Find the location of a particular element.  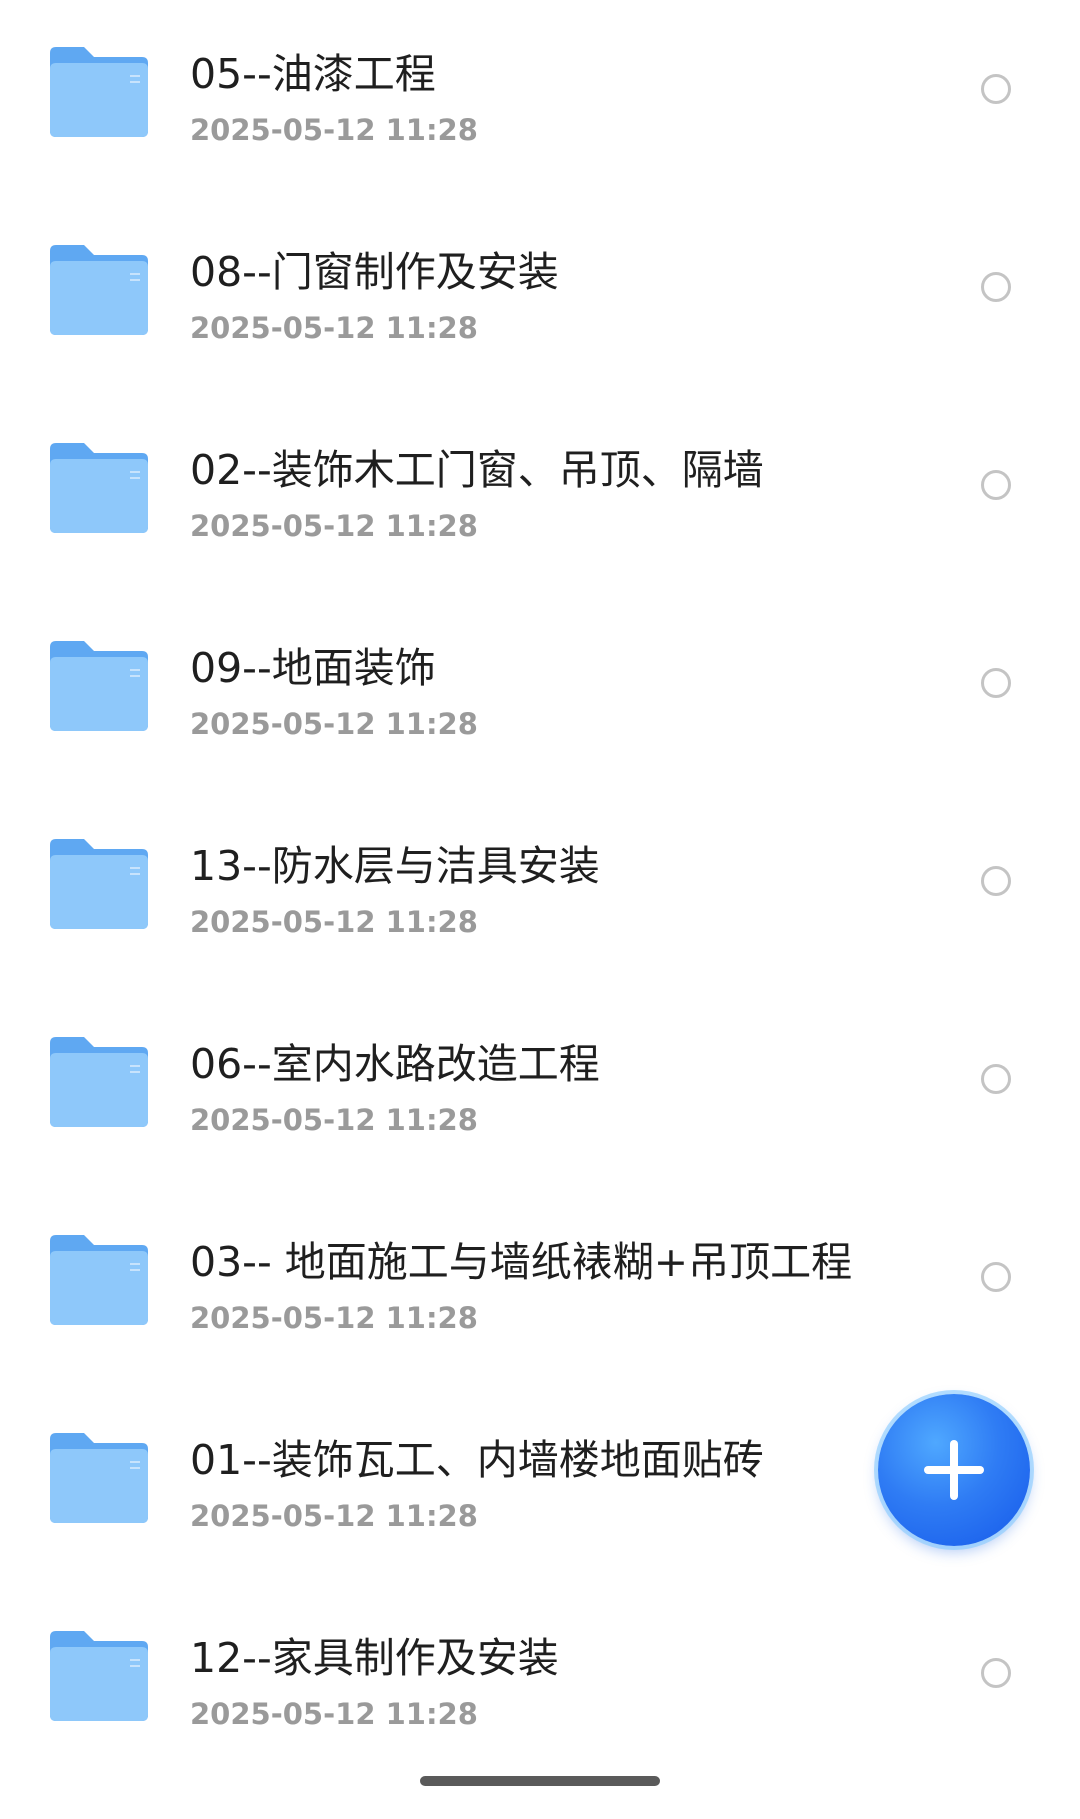

plus-icon-vertical is located at coordinates (954, 1470).